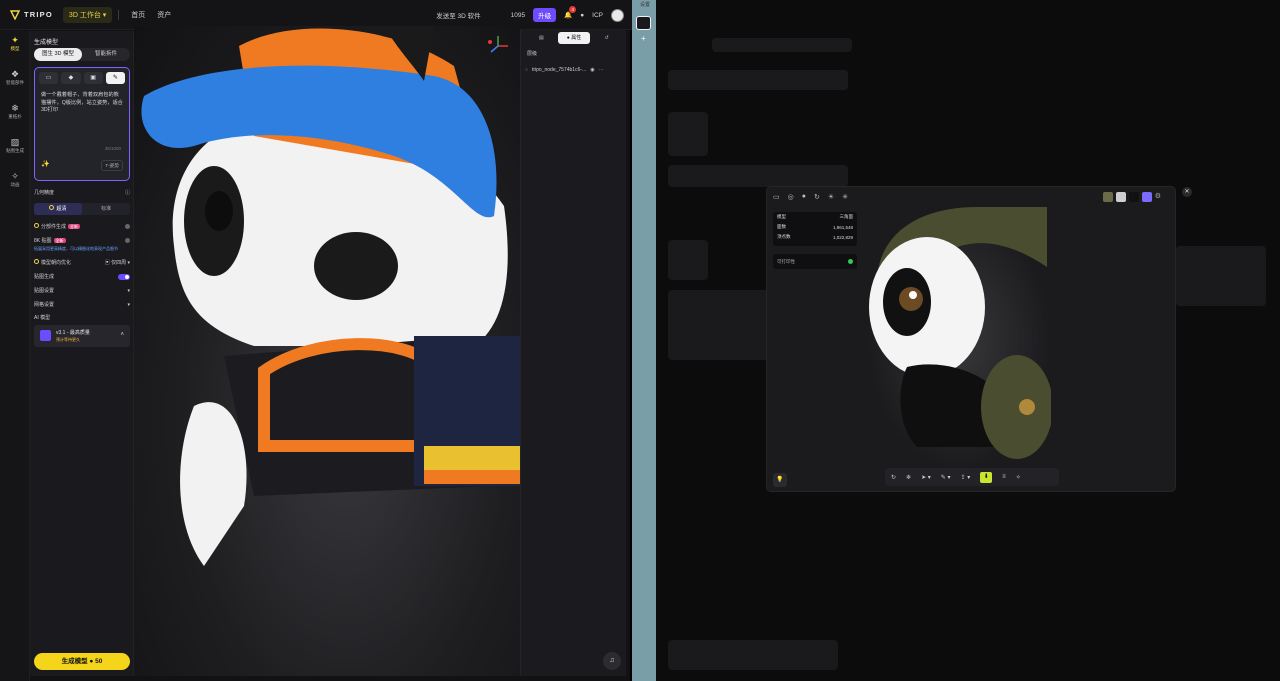 This screenshot has width=1280, height=681. Describe the element at coordinates (93, 78) in the screenshot. I see `multi-view-icon: ▣` at that location.